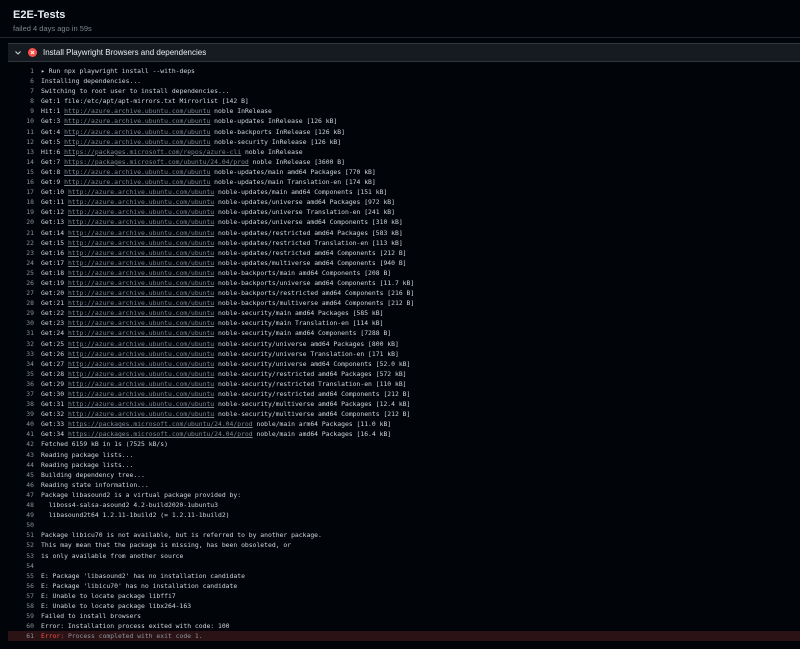 This screenshot has width=800, height=649. What do you see at coordinates (21, 444) in the screenshot?
I see `line-number: 42` at bounding box center [21, 444].